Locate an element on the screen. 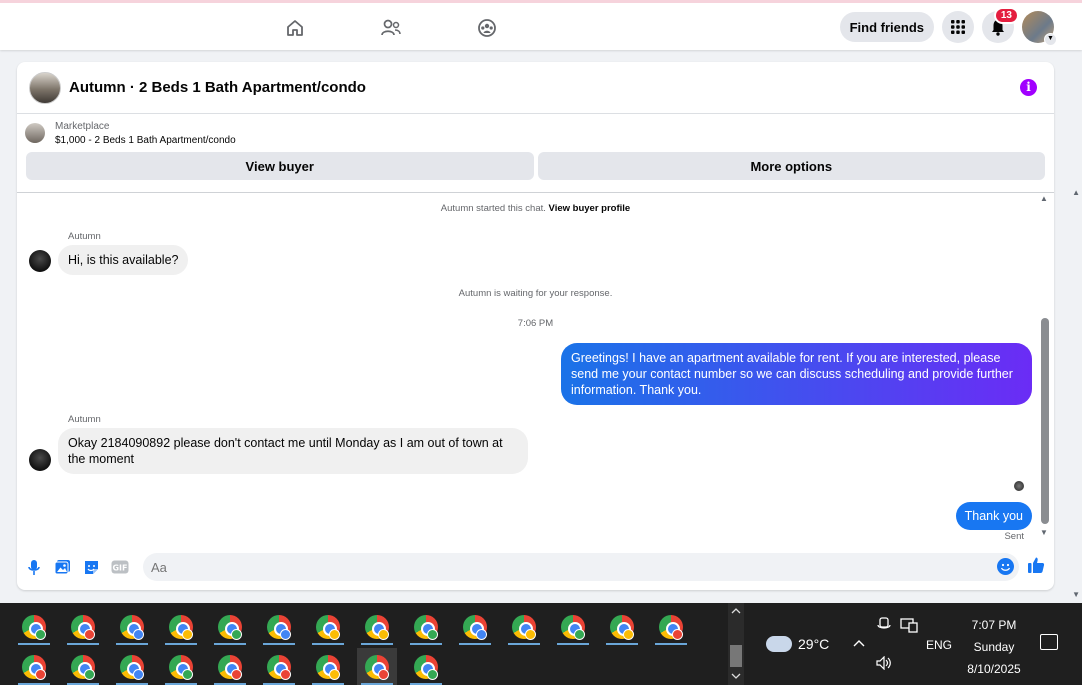 This screenshot has width=1082, height=685. seen-avatar is located at coordinates (1019, 486).